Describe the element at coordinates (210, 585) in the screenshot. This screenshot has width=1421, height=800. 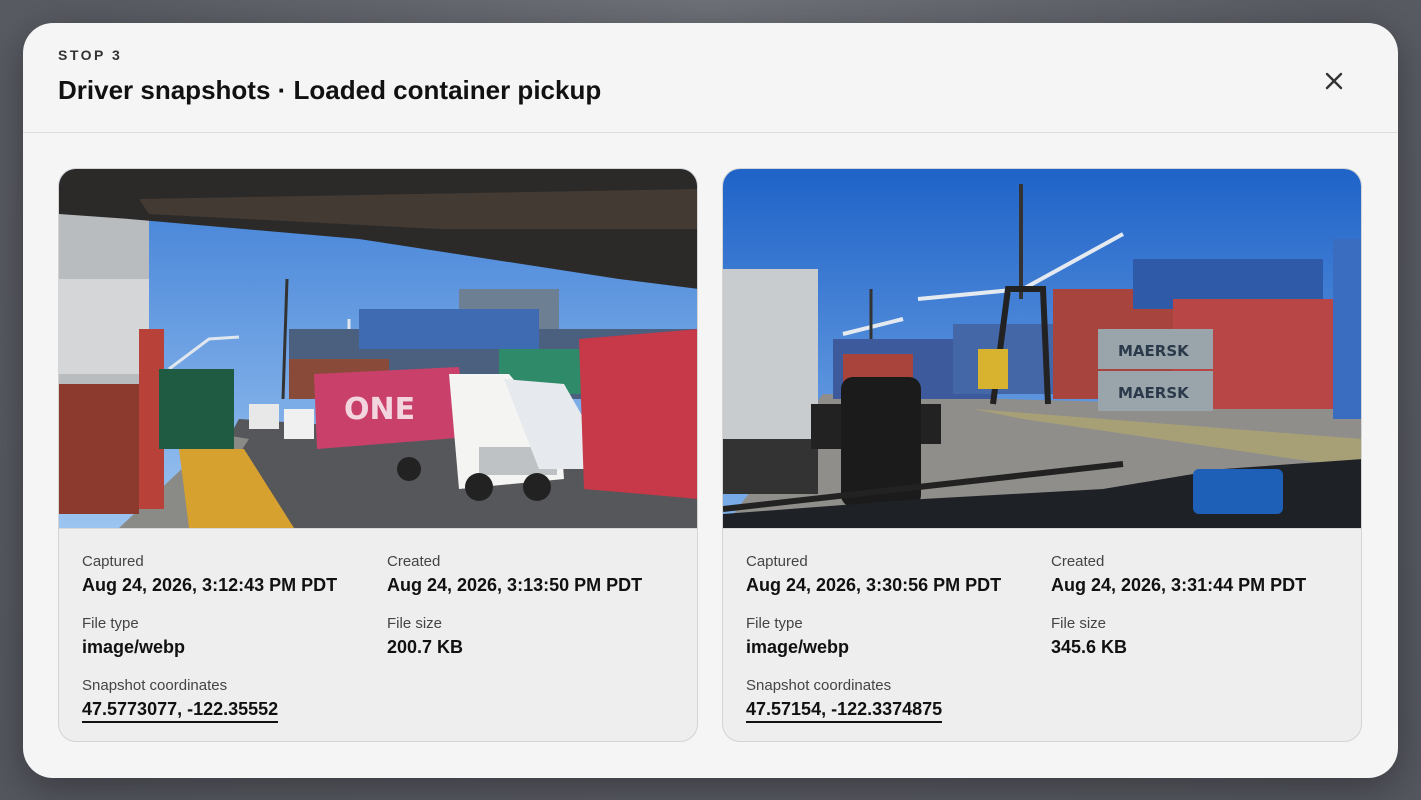
I see `captured-value: Aug 24, 2026, 3:12:43 PM PDT` at that location.